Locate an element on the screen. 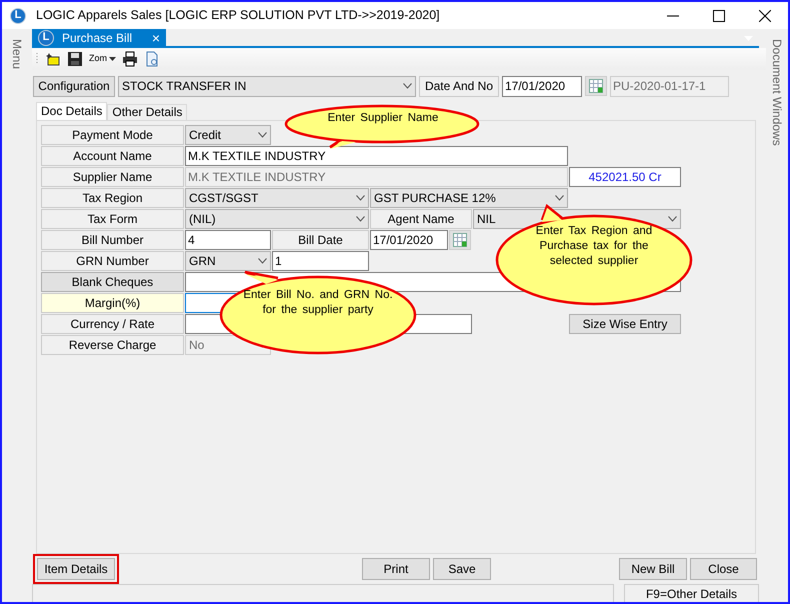  dropdown: GRN is located at coordinates (228, 260).